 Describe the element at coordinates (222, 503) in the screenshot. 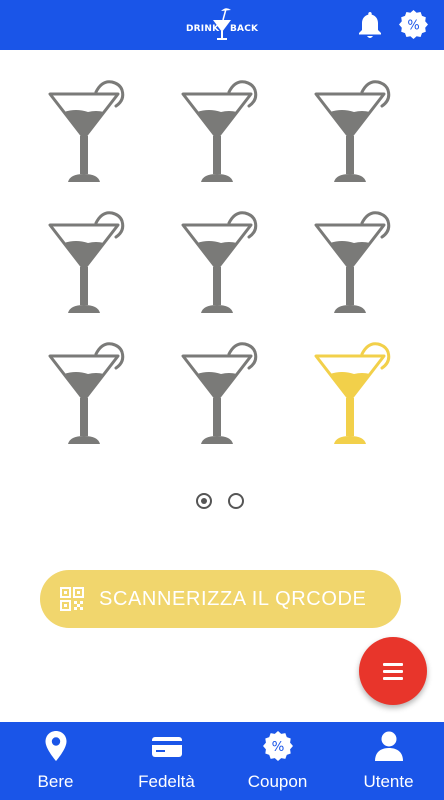

I see `page-indicator` at that location.